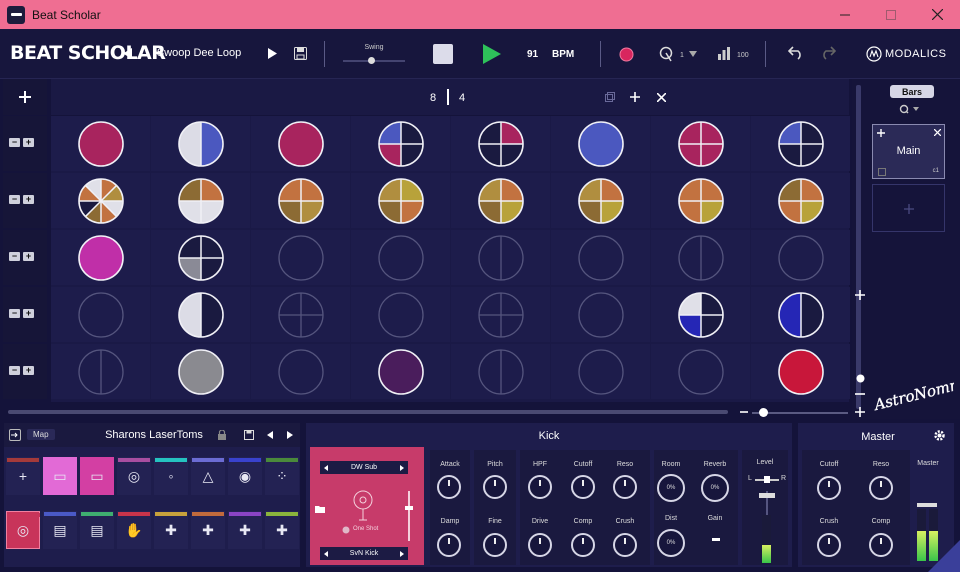 This screenshot has width=960, height=572. What do you see at coordinates (249, 435) in the screenshot?
I see `kit-save-icon` at bounding box center [249, 435].